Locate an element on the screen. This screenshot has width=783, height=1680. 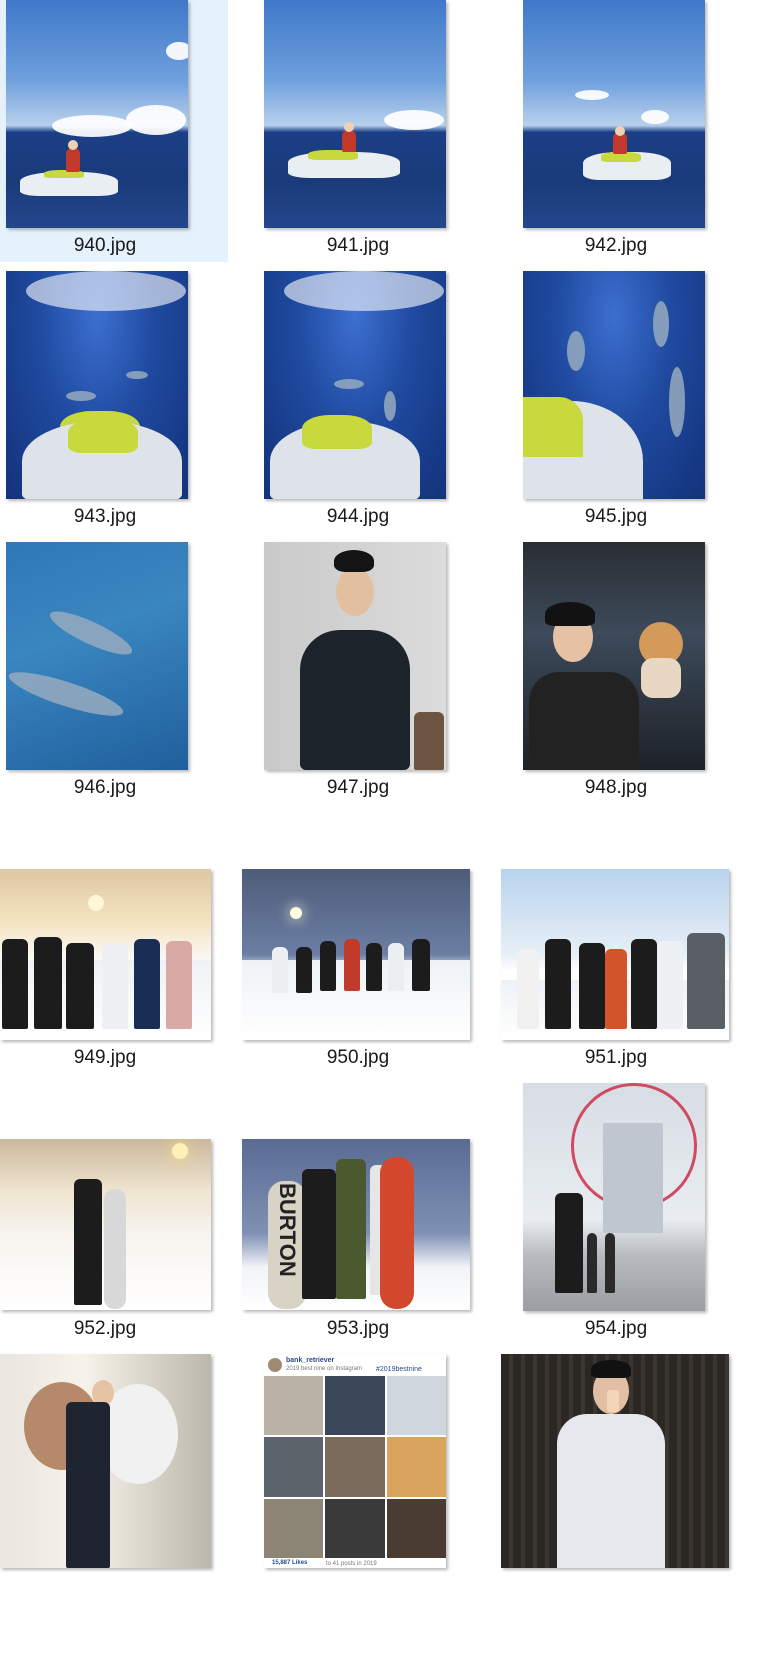
file-label: 953.jpg is located at coordinates (358, 1329).